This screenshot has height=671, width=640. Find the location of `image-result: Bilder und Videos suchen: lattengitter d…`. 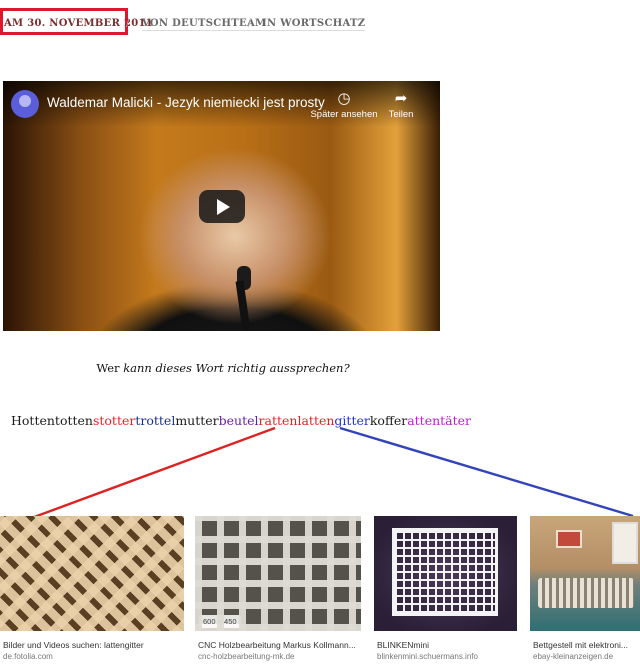

image-result: Bilder und Videos suchen: lattengitter d… is located at coordinates (92, 593).